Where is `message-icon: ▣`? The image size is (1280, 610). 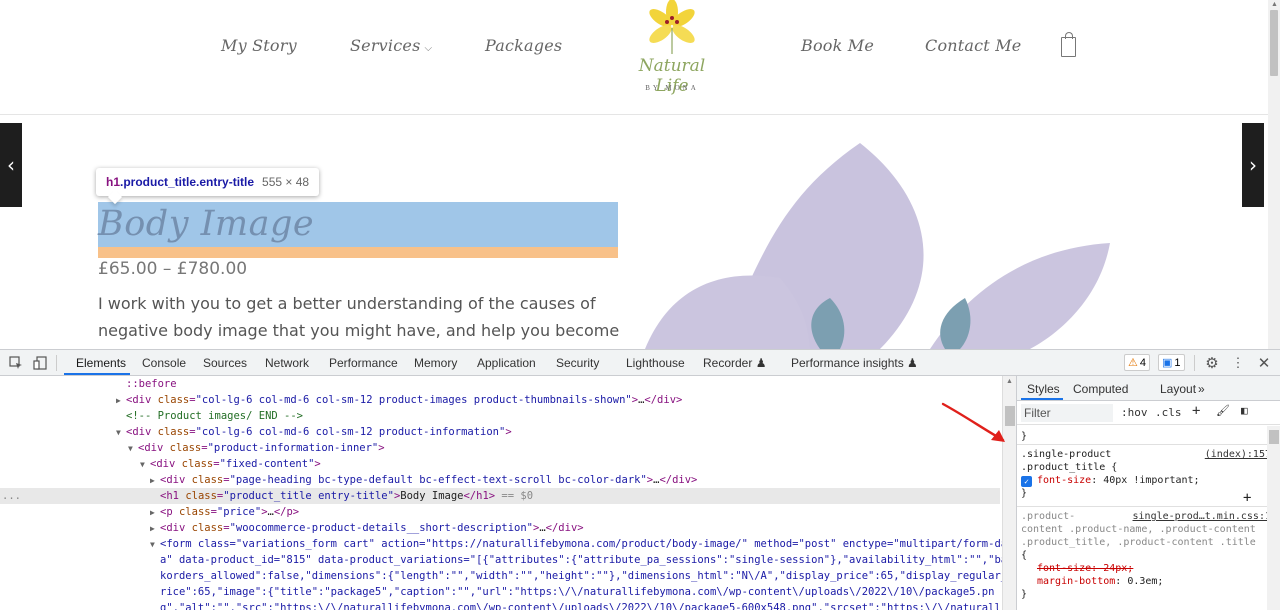
message-icon: ▣ is located at coordinates (1167, 363).